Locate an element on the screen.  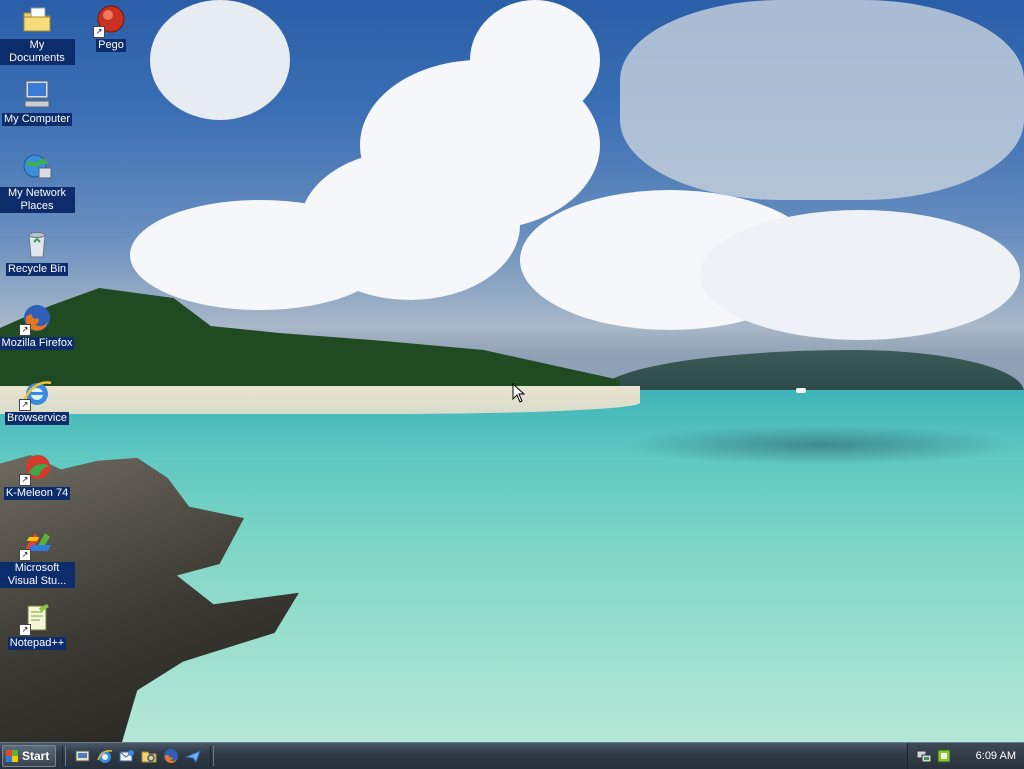
desktop-icon-recycle-bin: Recycle Bin is located at coordinates (37, 252).